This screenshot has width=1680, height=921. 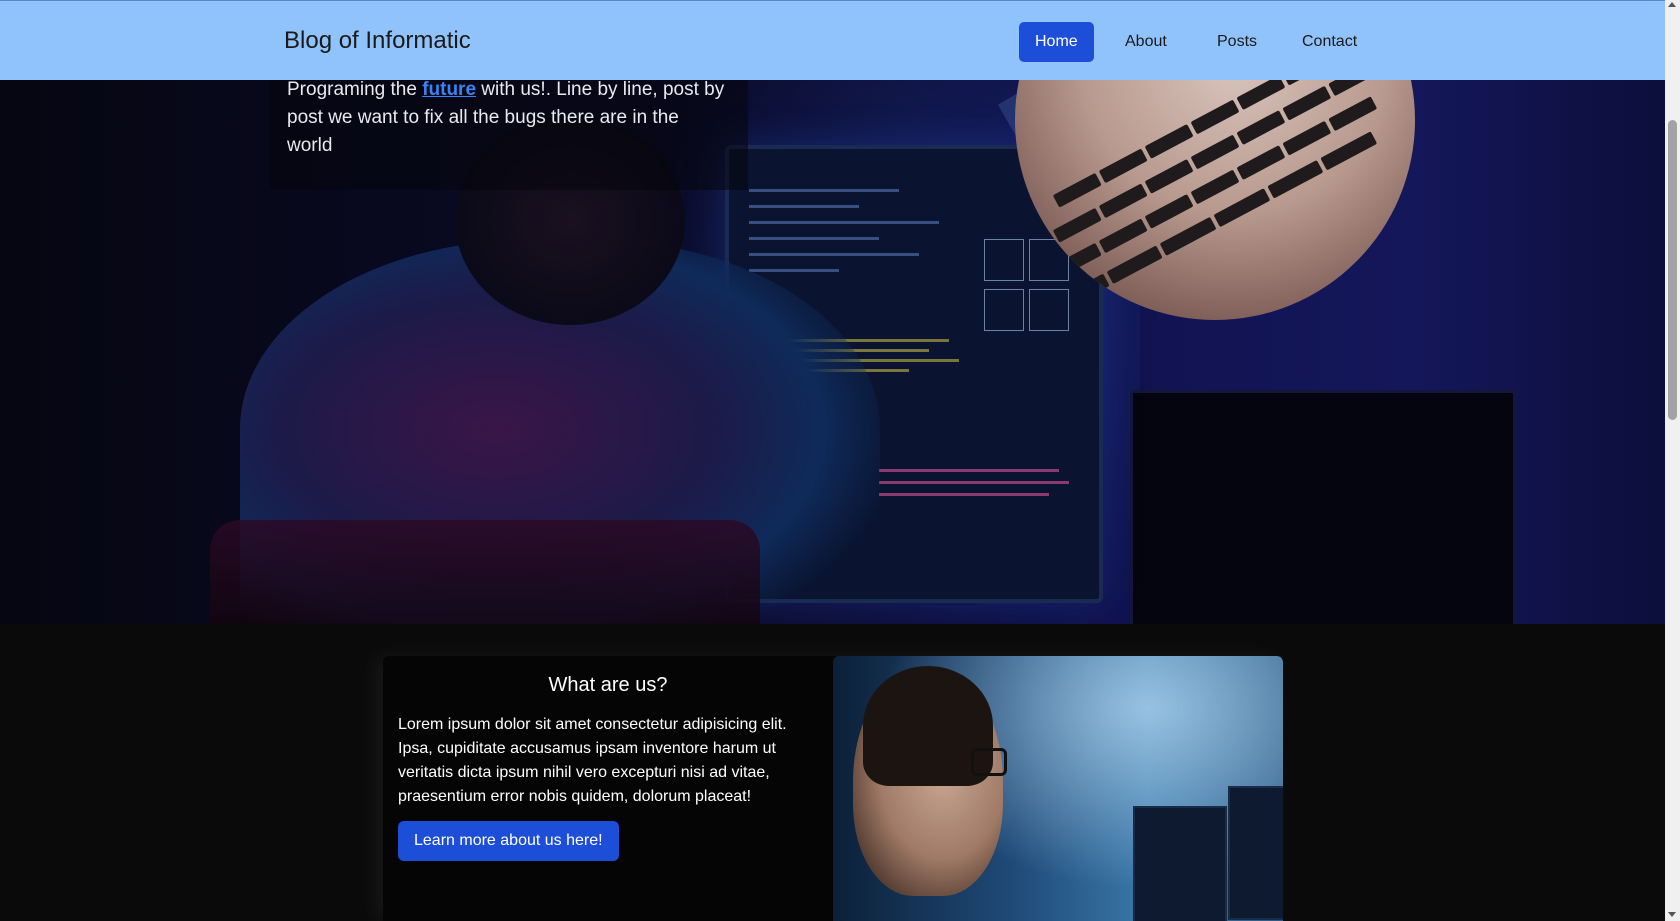 What do you see at coordinates (1237, 42) in the screenshot?
I see `nav-posts: Posts` at bounding box center [1237, 42].